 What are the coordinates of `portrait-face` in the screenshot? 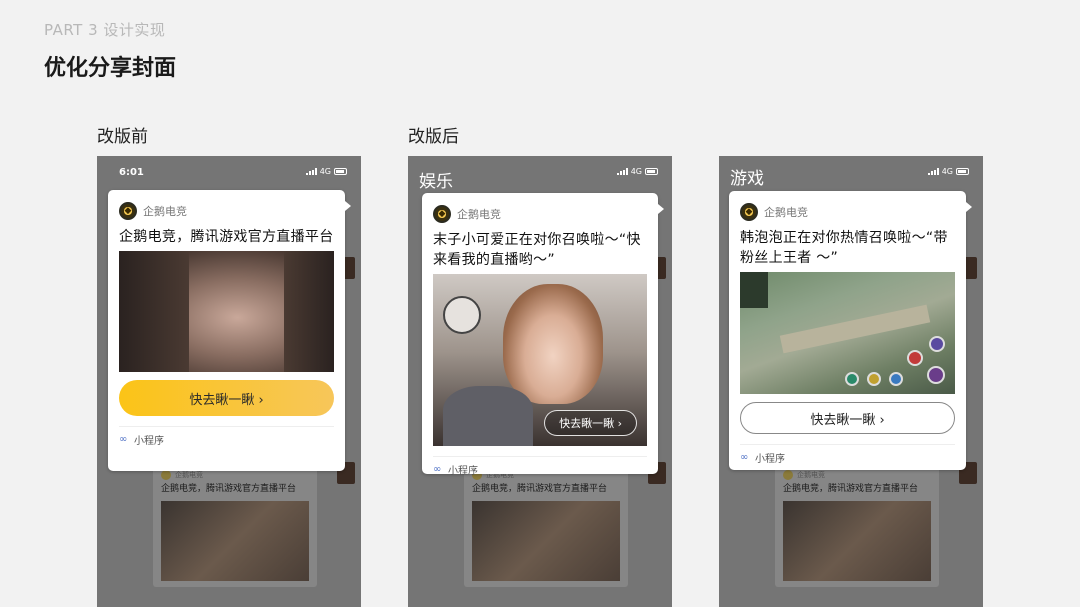 It's located at (553, 344).